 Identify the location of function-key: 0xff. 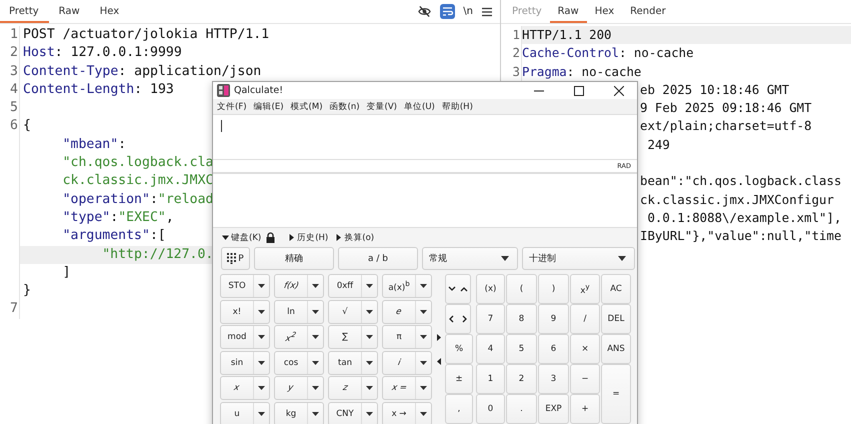
(353, 286).